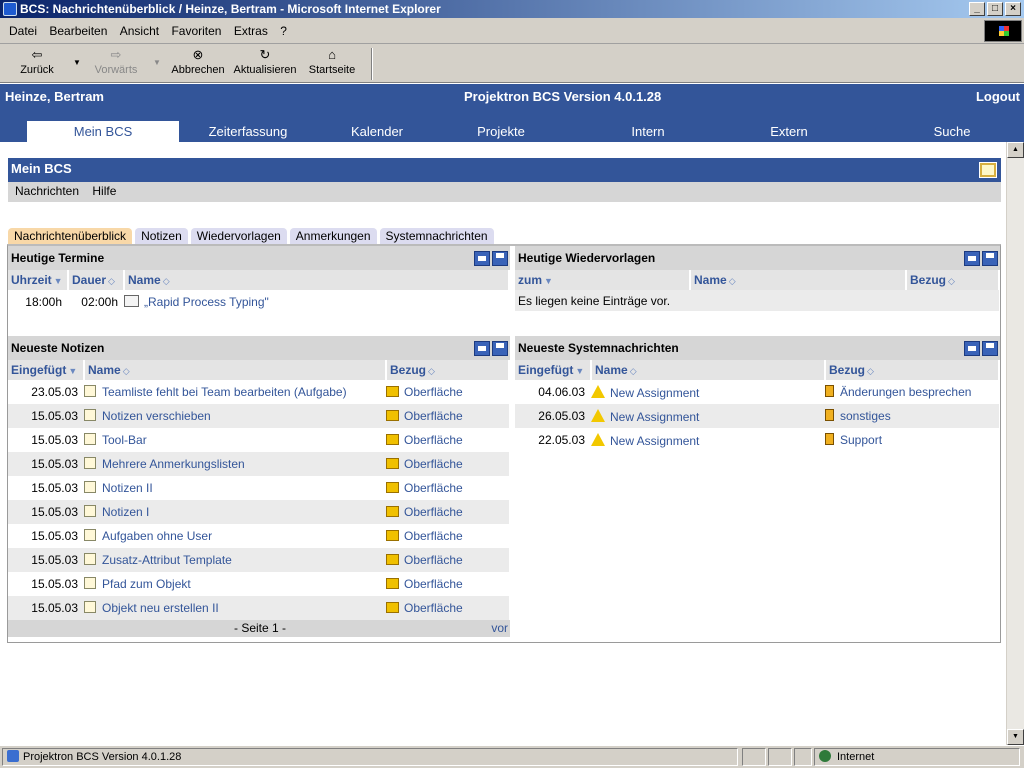 Image resolution: width=1024 pixels, height=768 pixels. I want to click on home-icon: ⌂, so click(332, 54).